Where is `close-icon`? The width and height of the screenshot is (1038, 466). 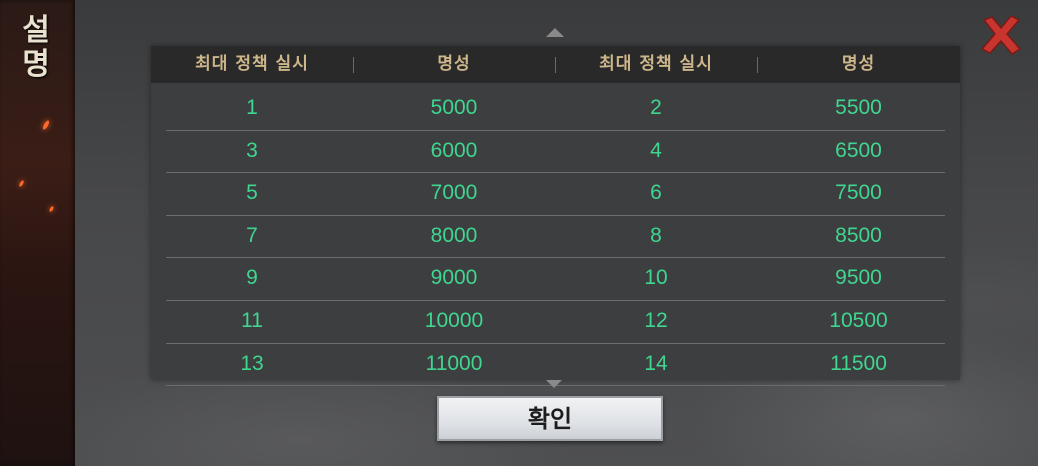 close-icon is located at coordinates (1001, 35).